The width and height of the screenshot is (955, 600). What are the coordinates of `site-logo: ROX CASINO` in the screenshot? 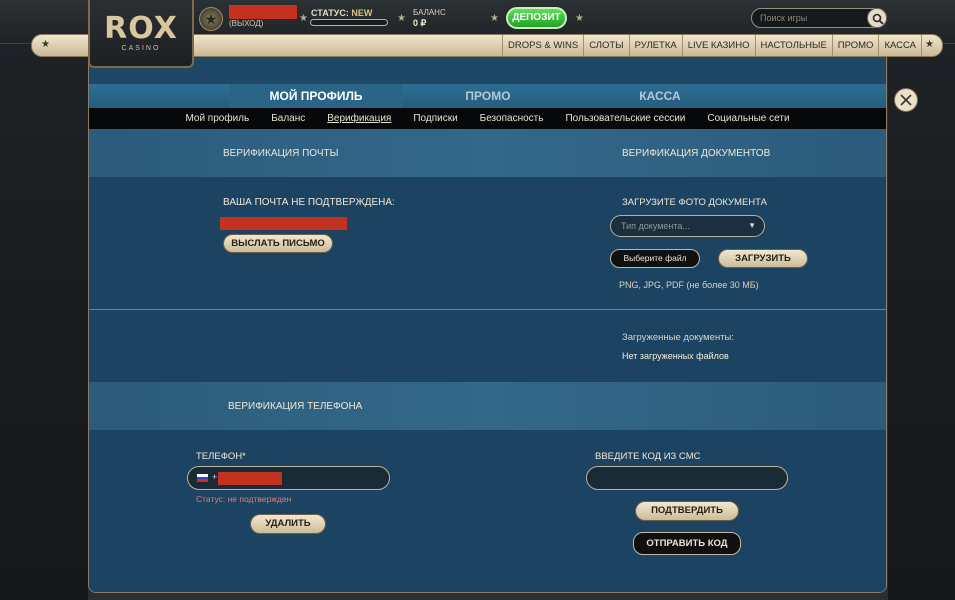 It's located at (141, 34).